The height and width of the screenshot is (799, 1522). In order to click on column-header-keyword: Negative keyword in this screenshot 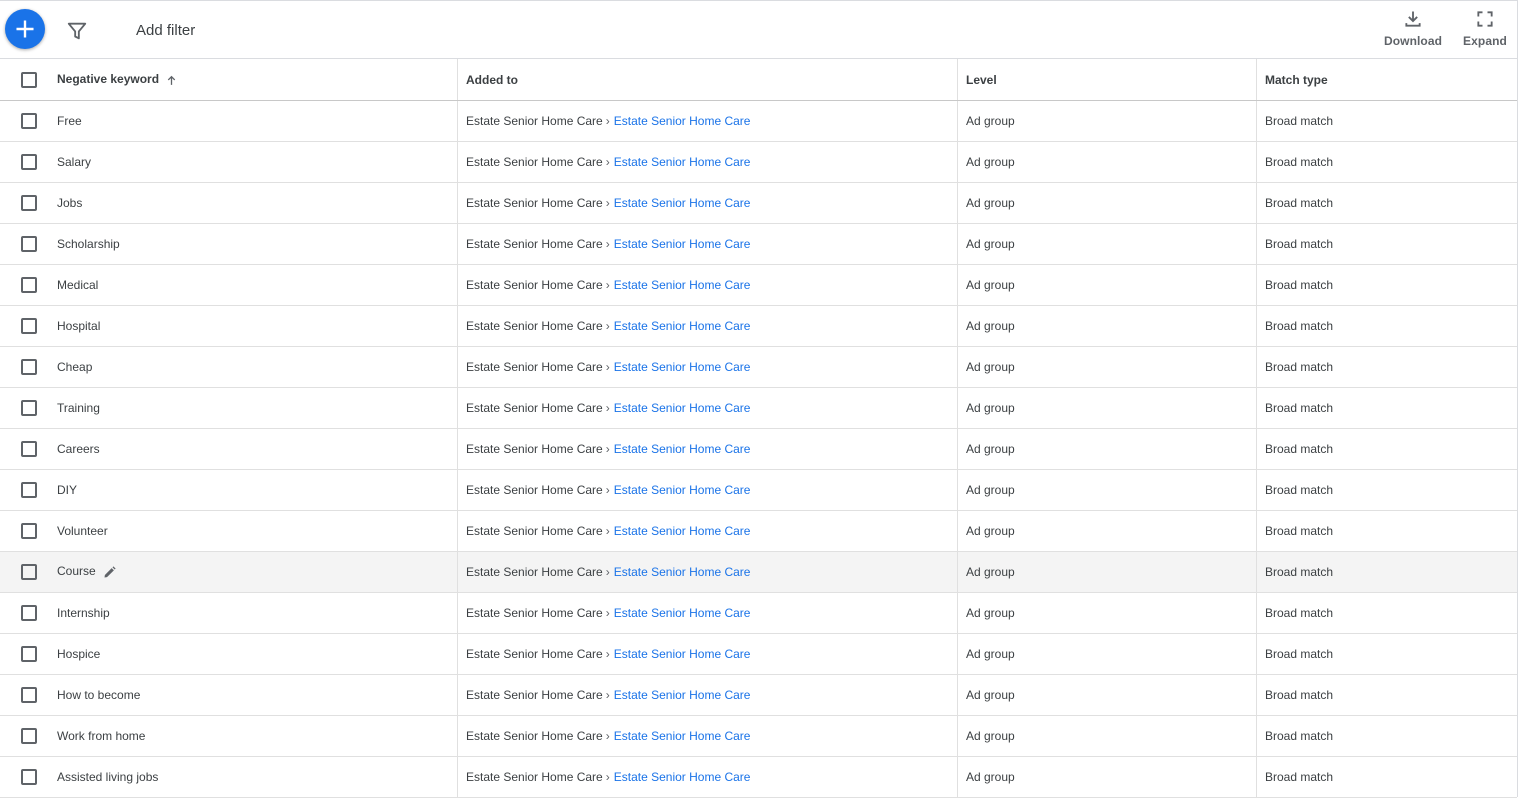, I will do `click(256, 80)`.